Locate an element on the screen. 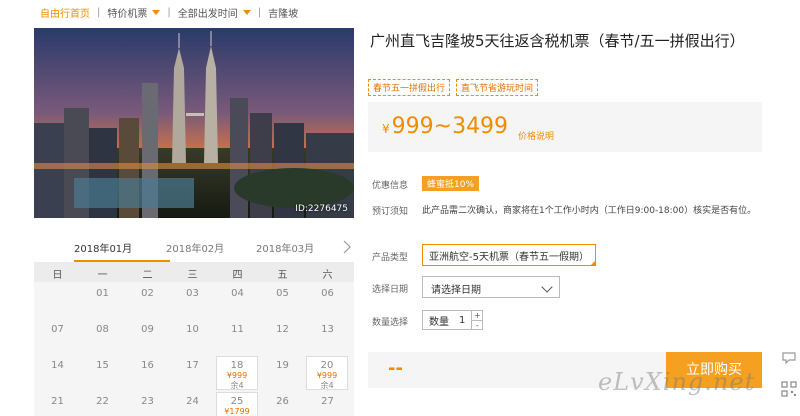 This screenshot has height=416, width=800. calendar-day: 04 is located at coordinates (237, 293).